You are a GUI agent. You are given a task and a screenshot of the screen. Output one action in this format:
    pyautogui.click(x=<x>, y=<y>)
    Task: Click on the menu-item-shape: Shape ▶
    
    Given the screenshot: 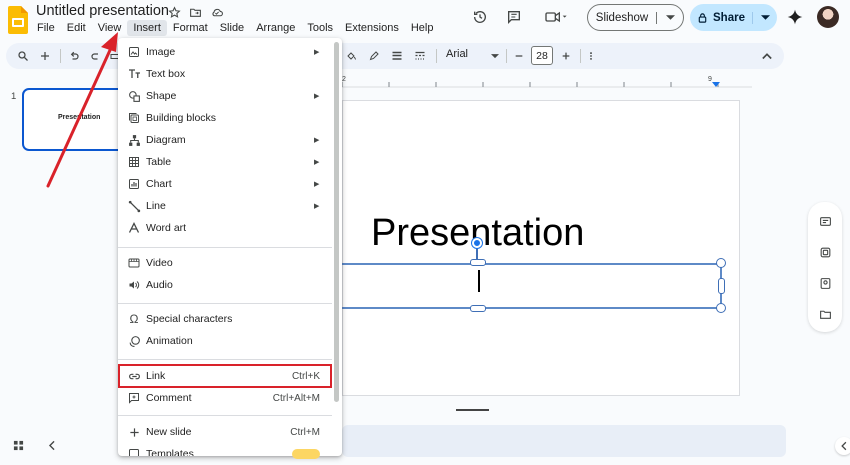 What is the action you would take?
    pyautogui.click(x=225, y=96)
    